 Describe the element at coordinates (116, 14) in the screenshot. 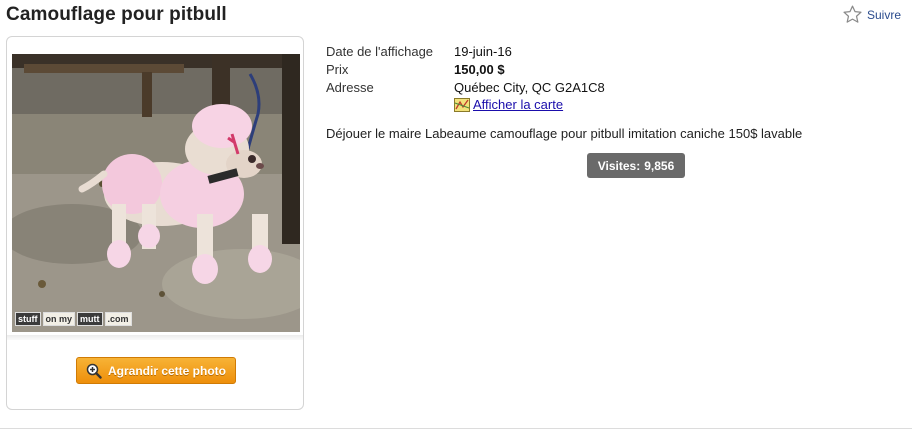

I see `page-title: Camouflage pour pitbull` at that location.